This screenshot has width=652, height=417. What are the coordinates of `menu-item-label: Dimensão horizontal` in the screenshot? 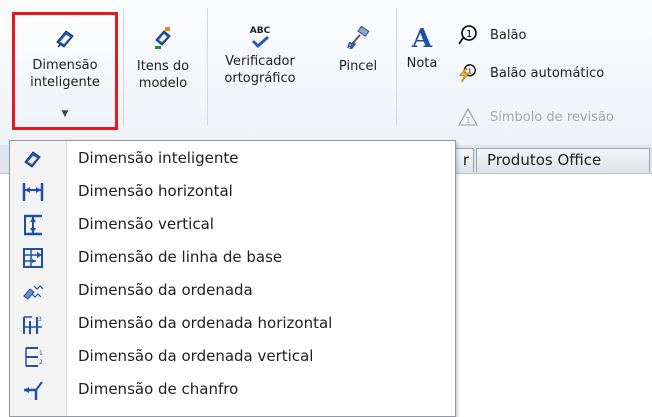 It's located at (155, 191).